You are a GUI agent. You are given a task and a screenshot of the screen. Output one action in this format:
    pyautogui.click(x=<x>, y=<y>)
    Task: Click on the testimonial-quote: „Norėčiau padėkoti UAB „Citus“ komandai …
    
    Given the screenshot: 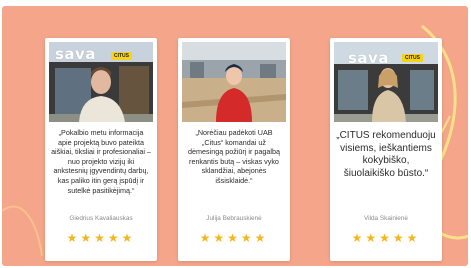 What is the action you would take?
    pyautogui.click(x=234, y=156)
    